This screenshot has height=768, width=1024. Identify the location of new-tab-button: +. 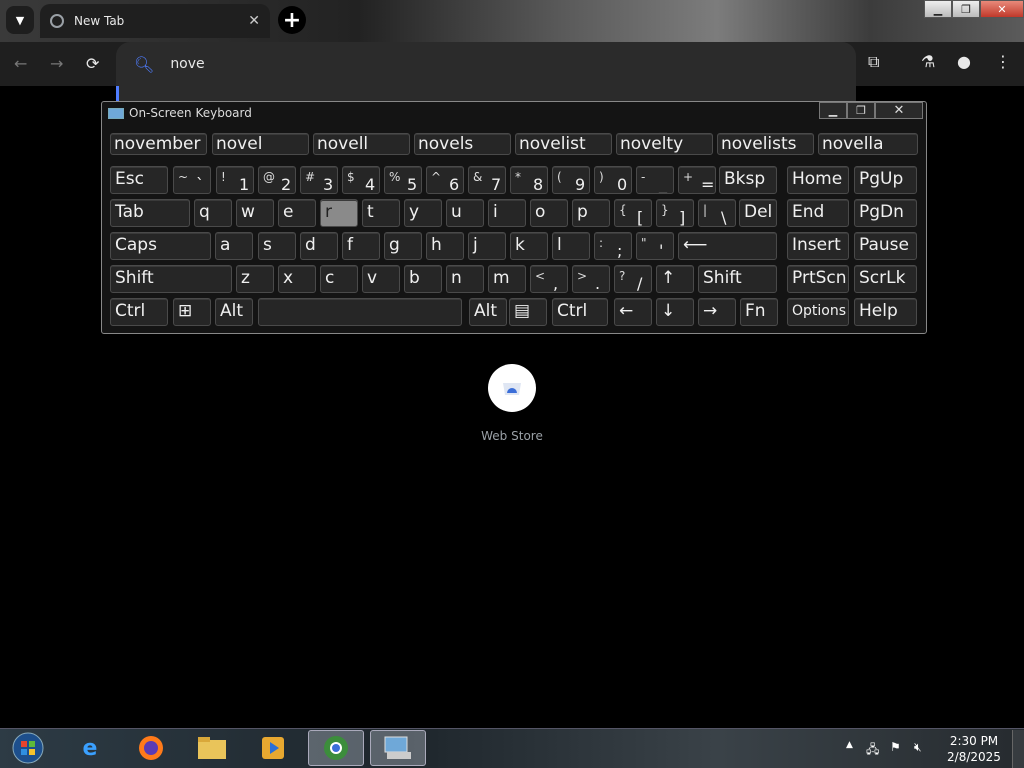
(292, 20).